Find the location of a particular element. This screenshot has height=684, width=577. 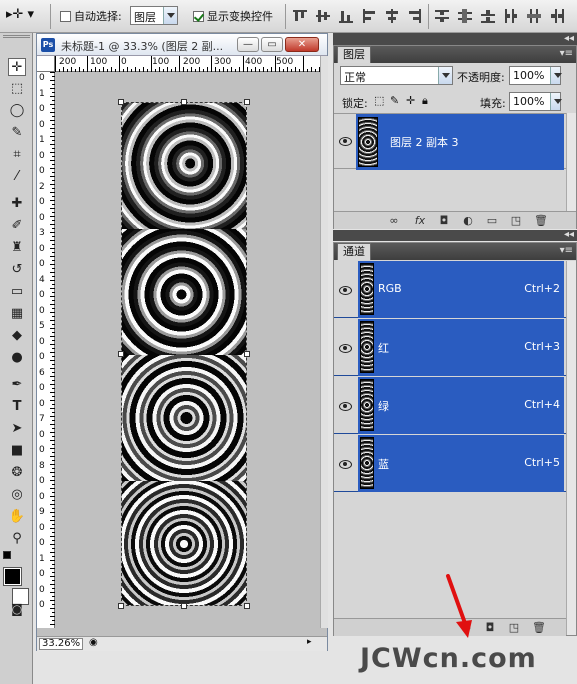

tab-channels: 通道 is located at coordinates (354, 251).